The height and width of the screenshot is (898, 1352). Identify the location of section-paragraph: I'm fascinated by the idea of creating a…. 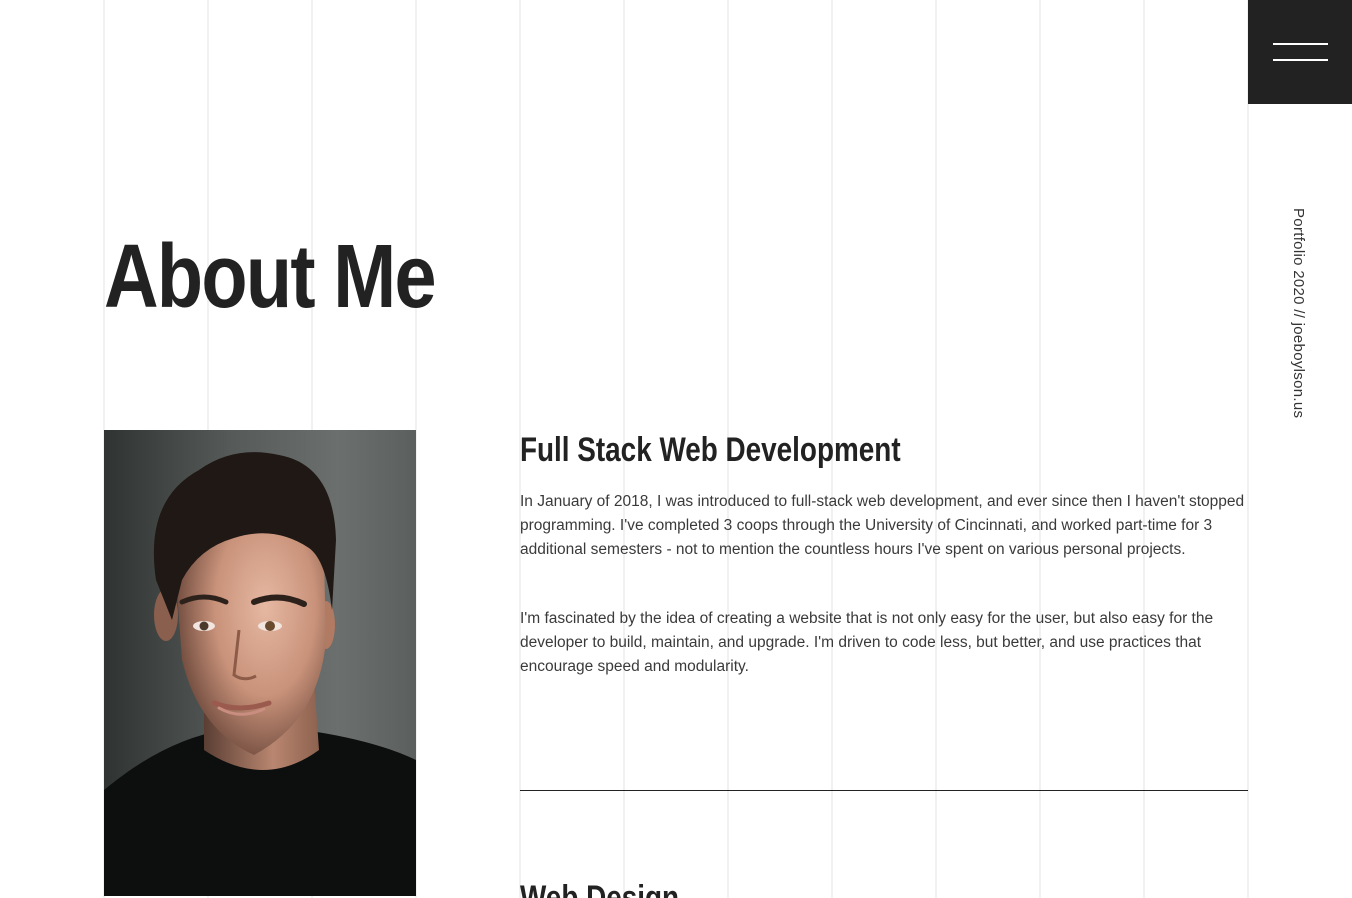
(867, 642).